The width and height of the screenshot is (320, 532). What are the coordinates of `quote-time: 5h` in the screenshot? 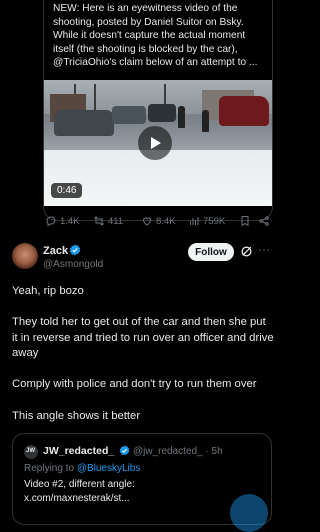 It's located at (217, 451).